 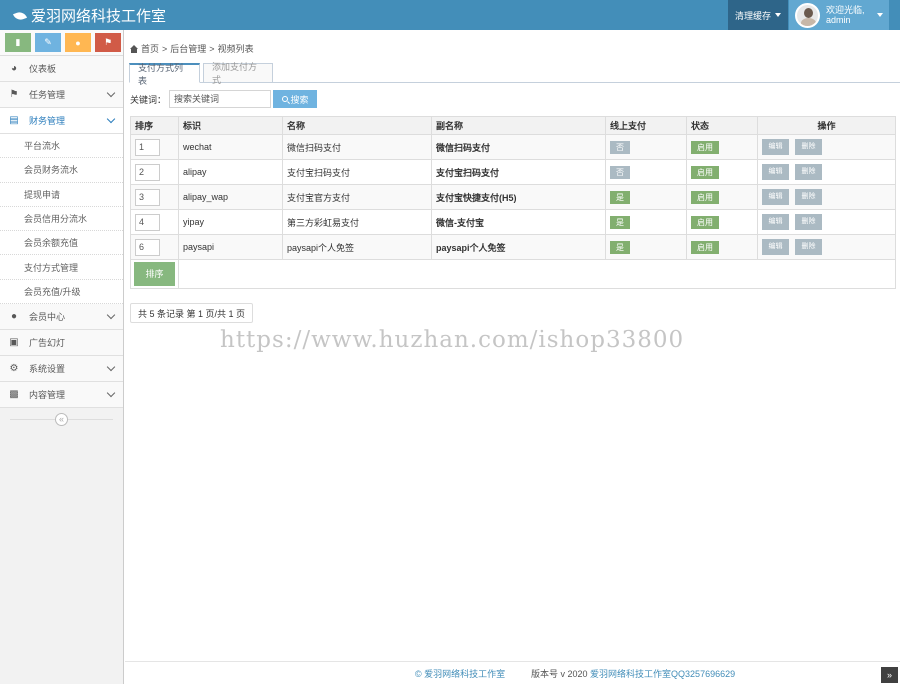 What do you see at coordinates (778, 15) in the screenshot?
I see `caret-down-icon` at bounding box center [778, 15].